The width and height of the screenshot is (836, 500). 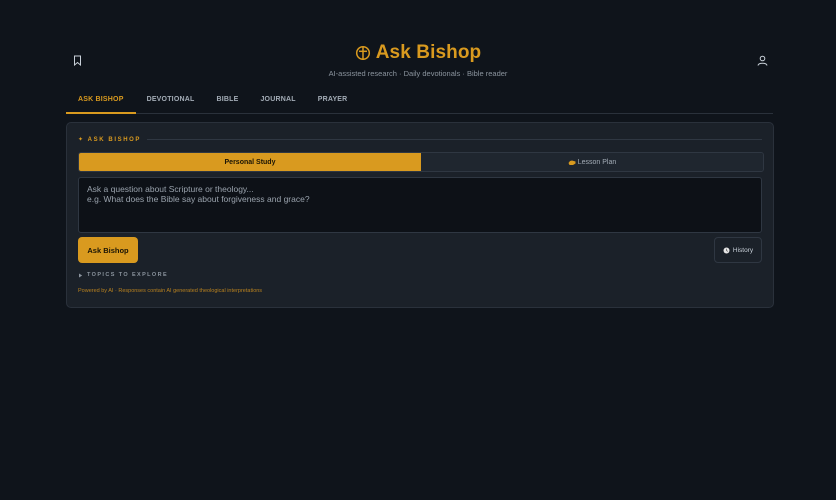 I want to click on question-input, so click(x=420, y=205).